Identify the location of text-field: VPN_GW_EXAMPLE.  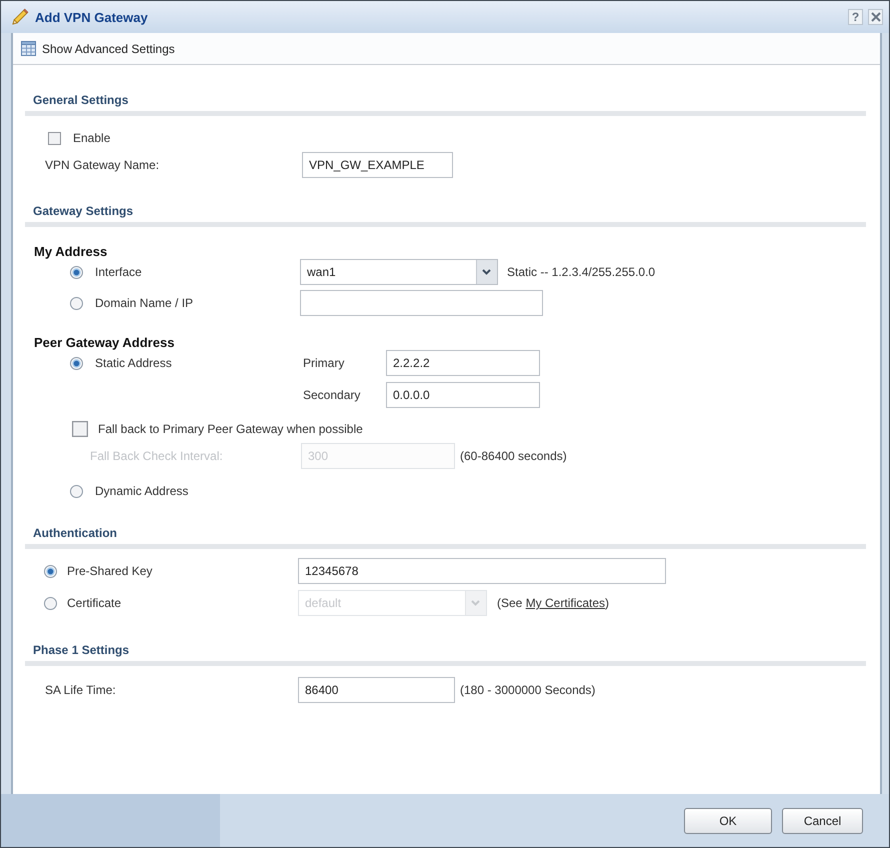
(377, 165).